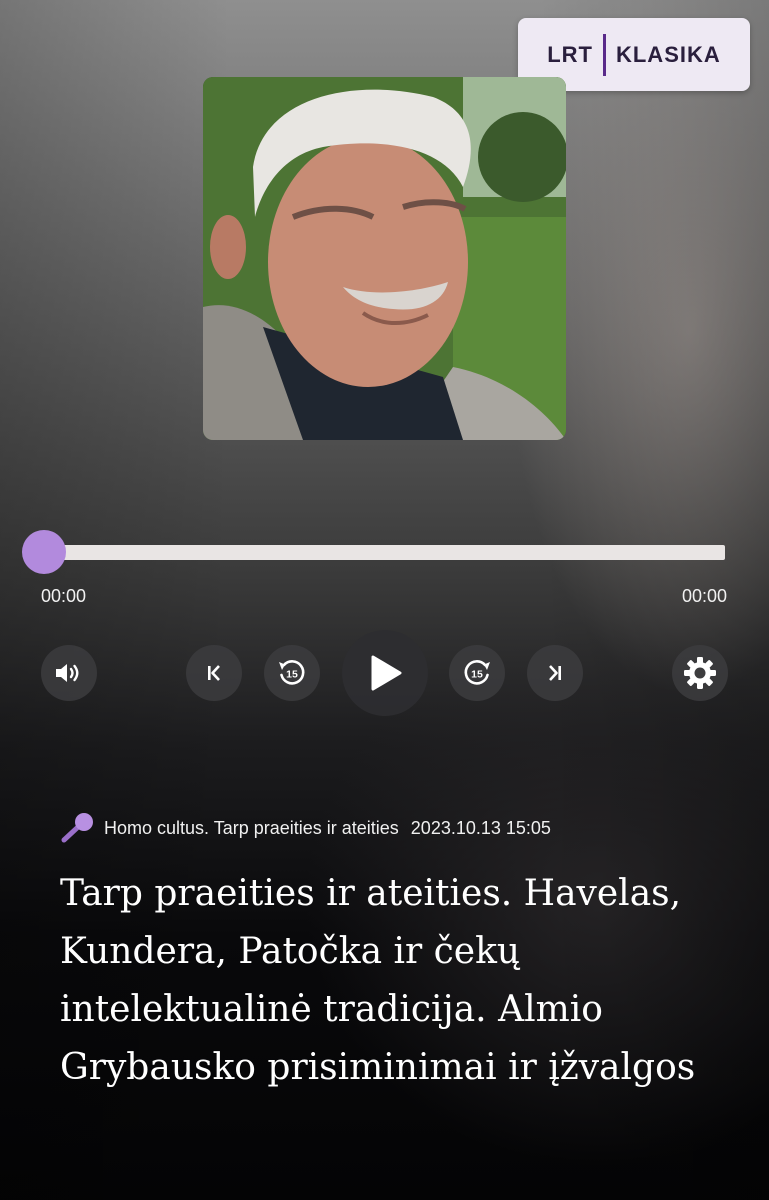  I want to click on forward-15-button: 15, so click(477, 673).